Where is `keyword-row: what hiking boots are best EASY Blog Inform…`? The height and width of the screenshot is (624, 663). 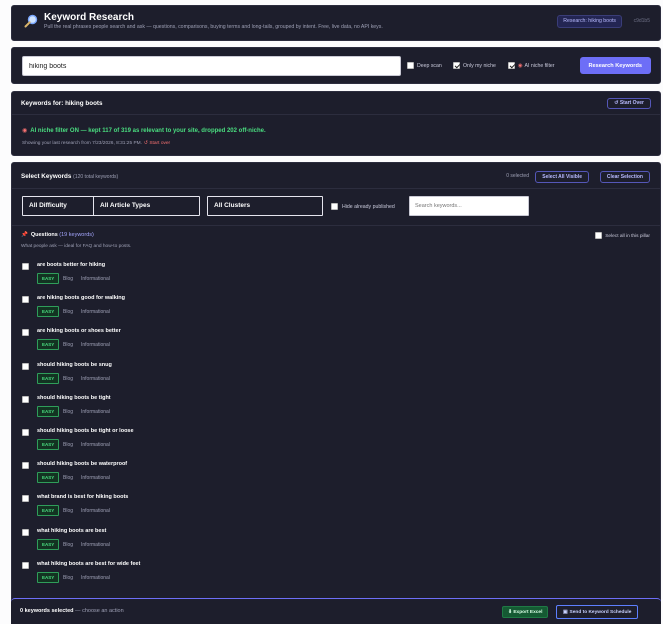 keyword-row: what hiking boots are best EASY Blog Inform… is located at coordinates (337, 542).